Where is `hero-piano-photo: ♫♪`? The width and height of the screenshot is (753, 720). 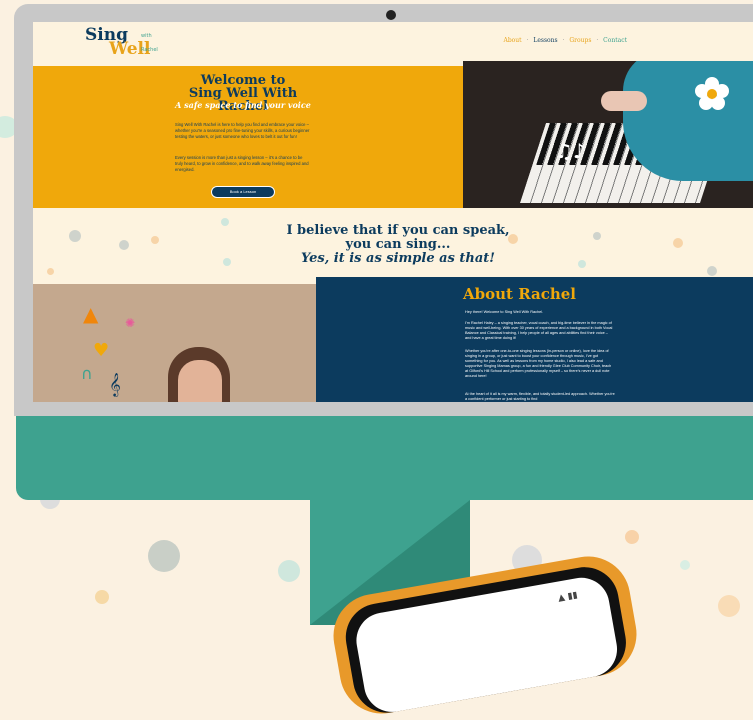
hero-piano-photo: ♫♪ is located at coordinates (608, 134).